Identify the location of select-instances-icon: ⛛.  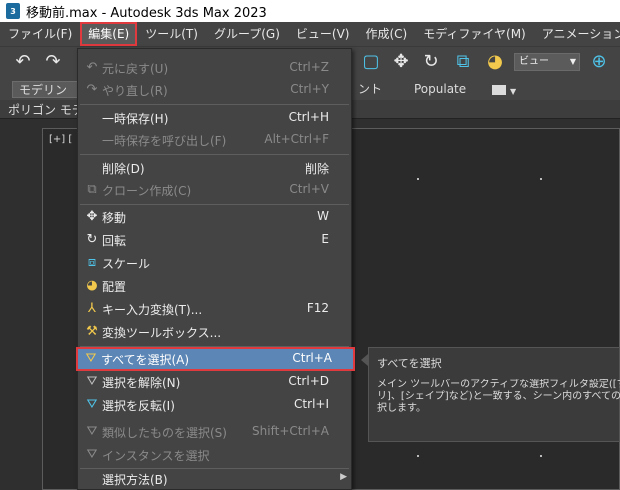
(92, 454).